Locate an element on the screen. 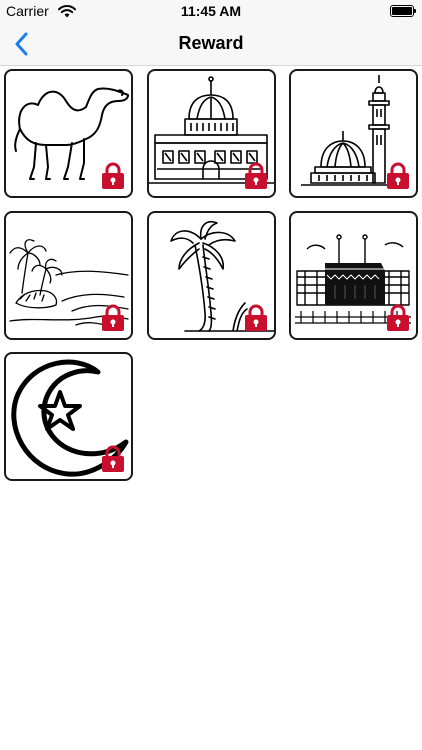 The height and width of the screenshot is (750, 422). reward-tile-crescent-star is located at coordinates (68, 416).